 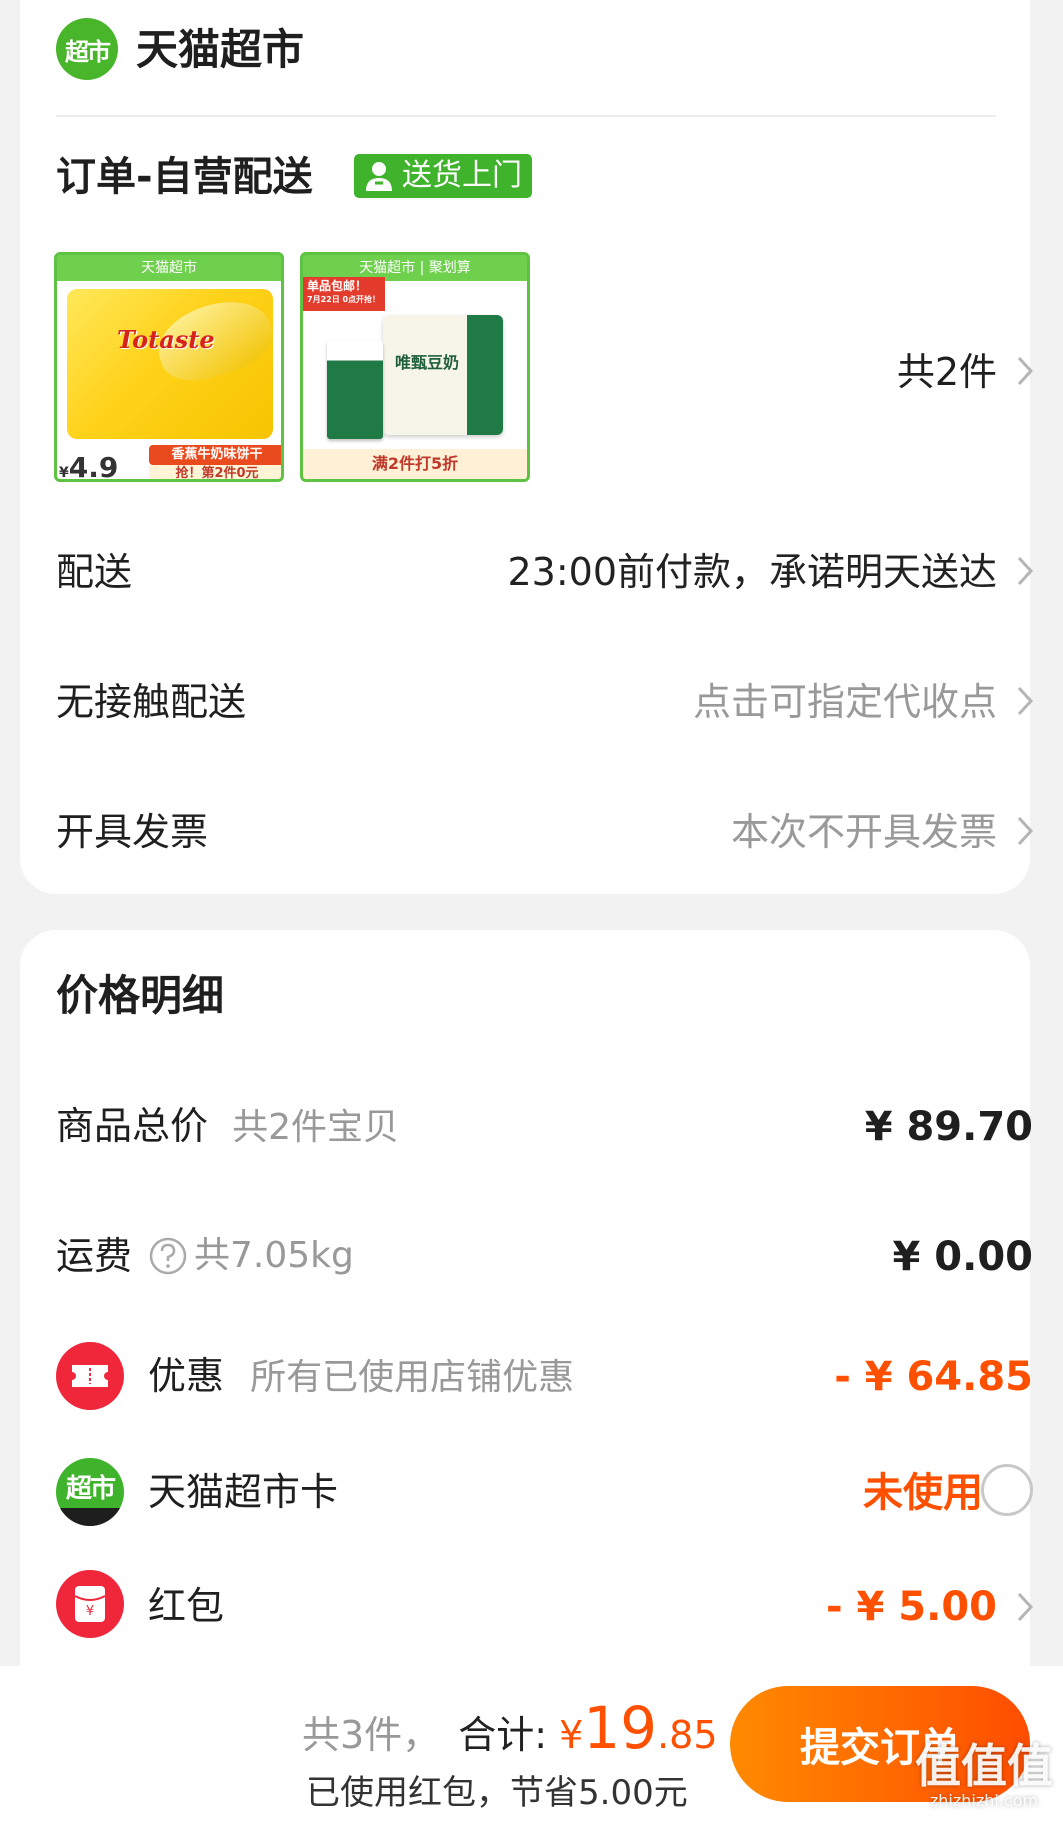 I want to click on product-brand: Totaste, so click(x=166, y=339).